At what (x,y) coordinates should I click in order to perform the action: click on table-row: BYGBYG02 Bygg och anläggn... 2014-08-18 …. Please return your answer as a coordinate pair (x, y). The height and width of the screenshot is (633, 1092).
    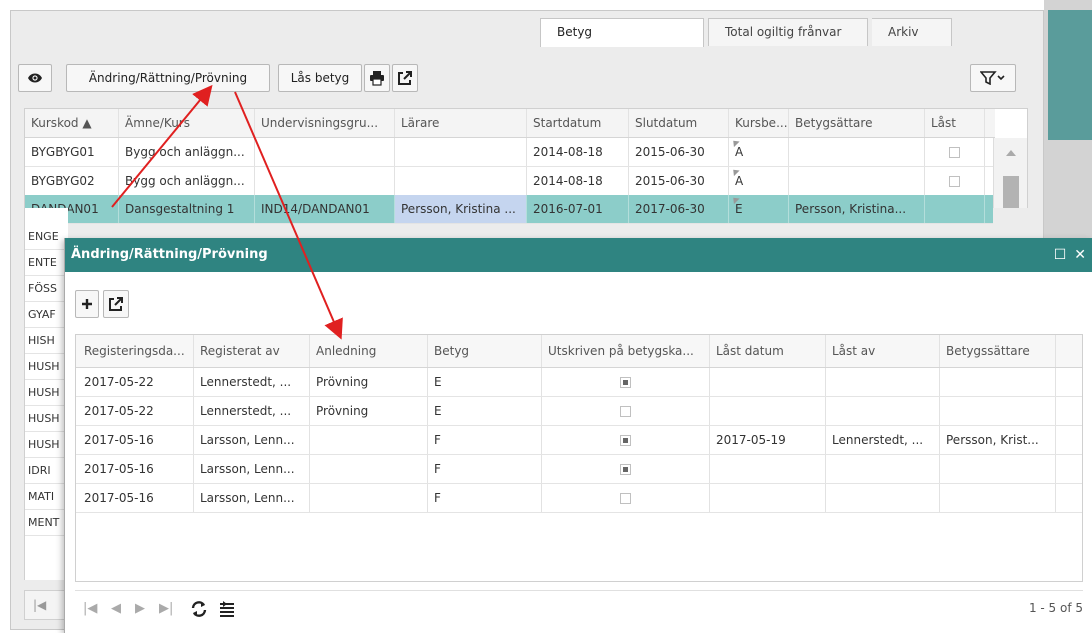
    Looking at the image, I should click on (510, 181).